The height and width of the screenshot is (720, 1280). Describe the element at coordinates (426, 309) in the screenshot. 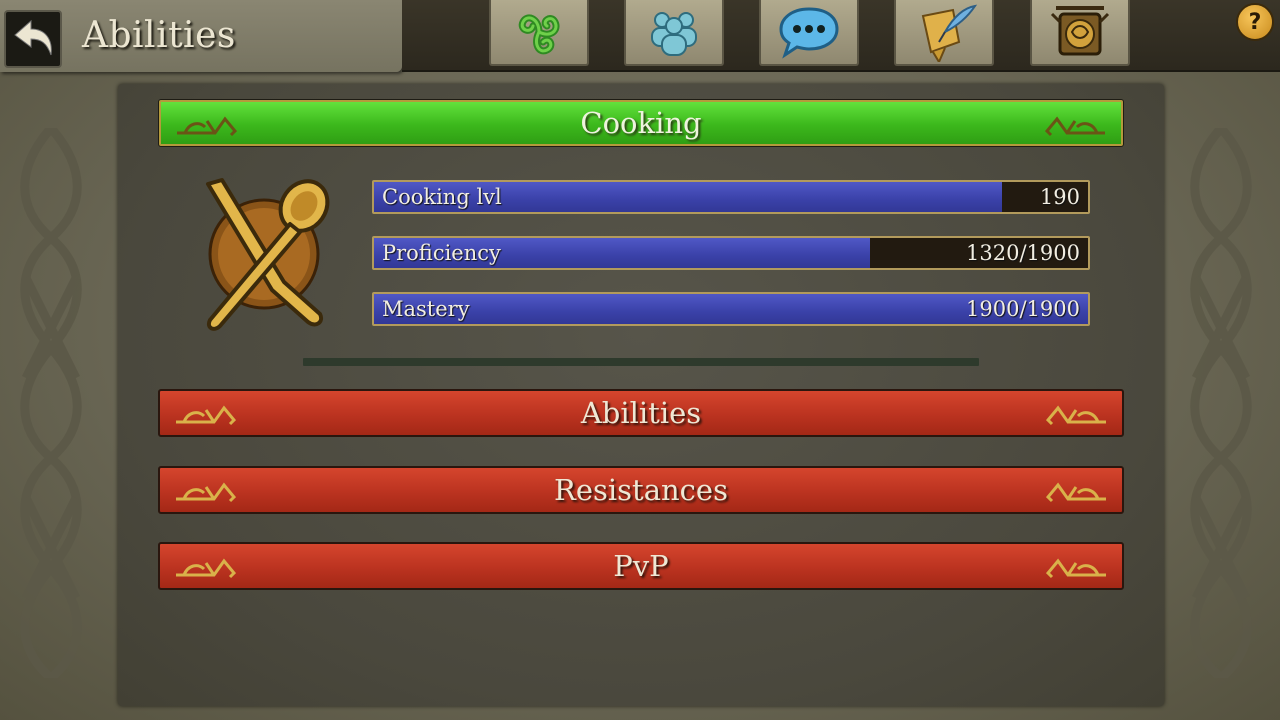

I see `stat-label: Mastery` at that location.